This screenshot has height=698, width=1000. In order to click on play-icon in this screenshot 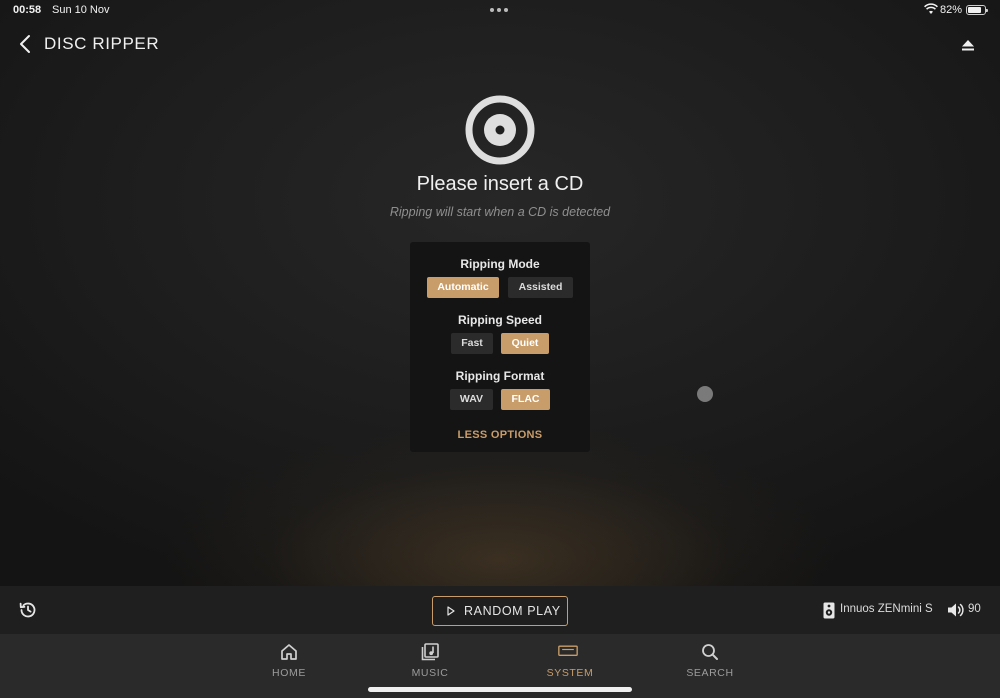, I will do `click(451, 611)`.